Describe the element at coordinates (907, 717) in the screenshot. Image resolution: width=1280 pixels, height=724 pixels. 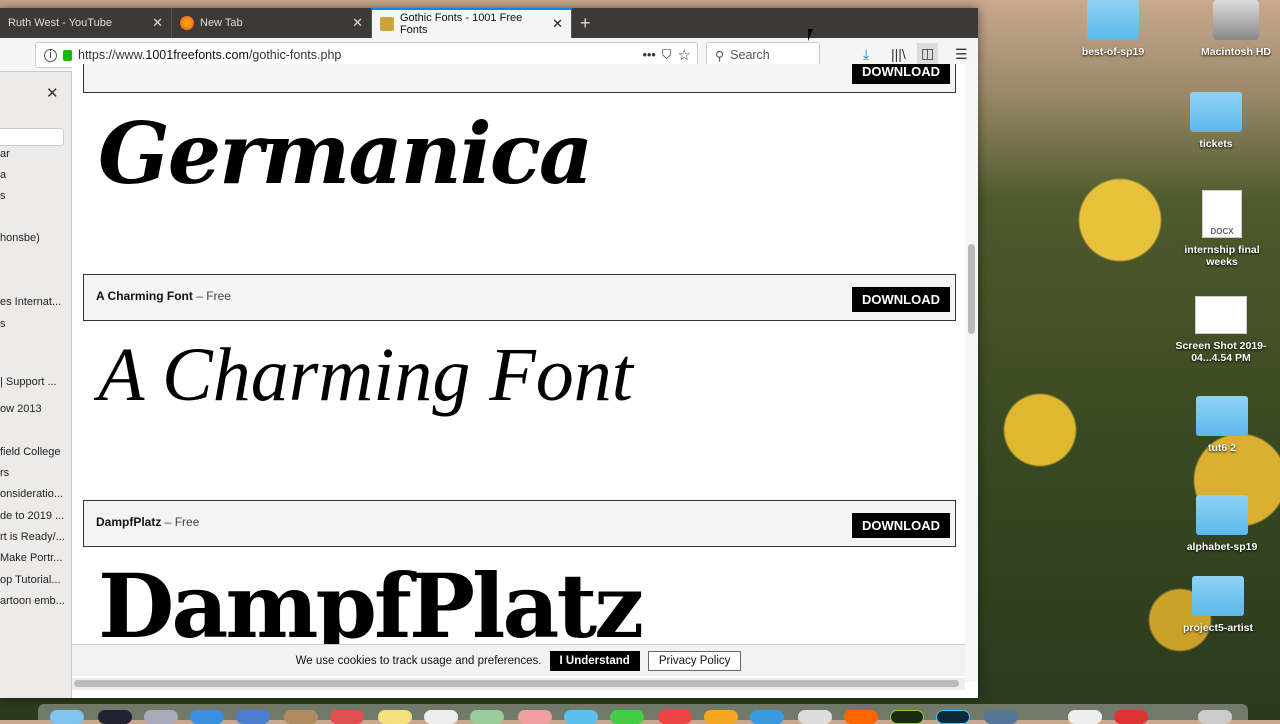
I see `dreamweaver-icon` at that location.